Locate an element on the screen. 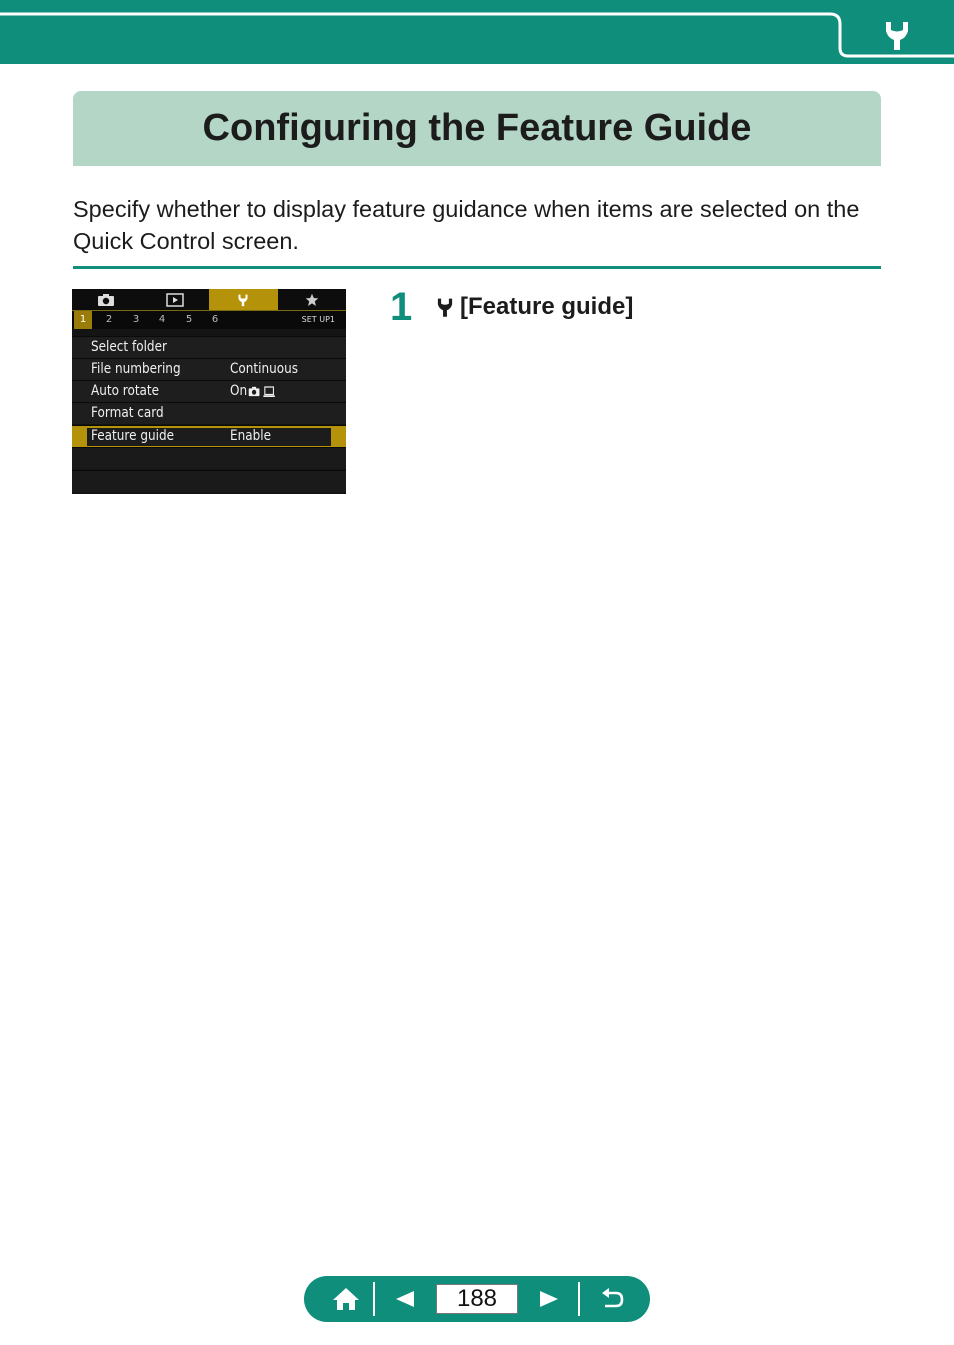 The width and height of the screenshot is (954, 1345). subtab-3: 3 is located at coordinates (136, 319).